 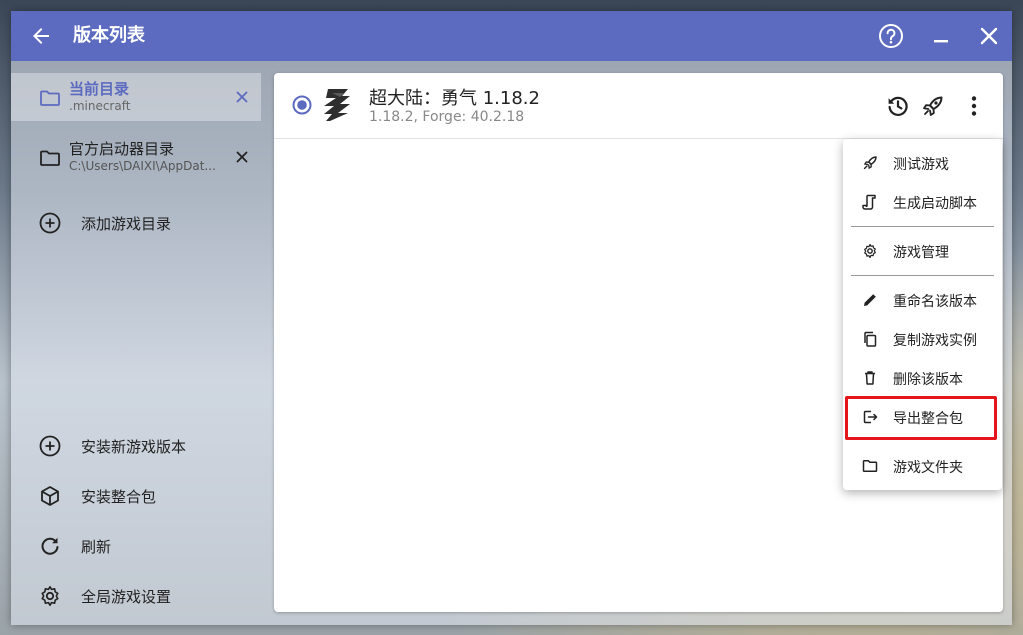 I want to click on directory-name: 当前目录, so click(x=99, y=89).